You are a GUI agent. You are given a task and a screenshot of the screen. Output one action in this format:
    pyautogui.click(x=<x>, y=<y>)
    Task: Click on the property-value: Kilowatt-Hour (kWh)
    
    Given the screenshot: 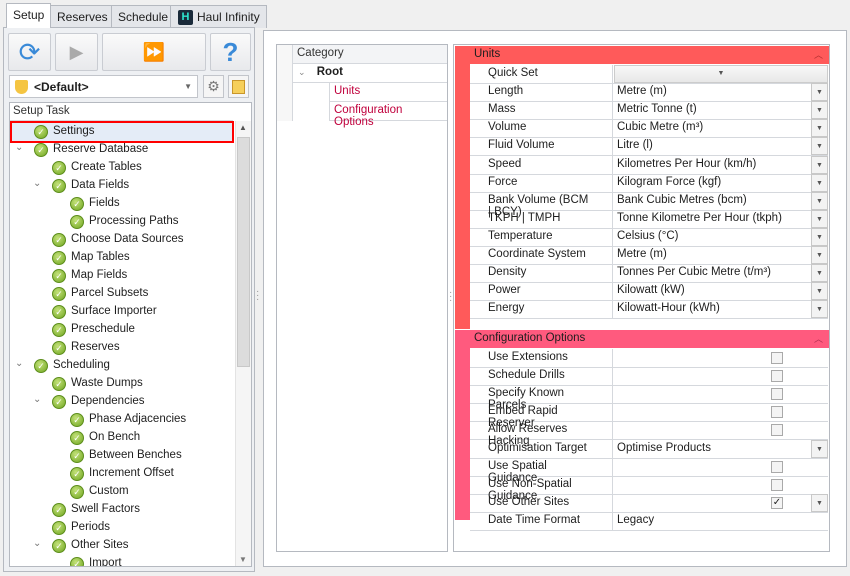 What is the action you would take?
    pyautogui.click(x=668, y=308)
    